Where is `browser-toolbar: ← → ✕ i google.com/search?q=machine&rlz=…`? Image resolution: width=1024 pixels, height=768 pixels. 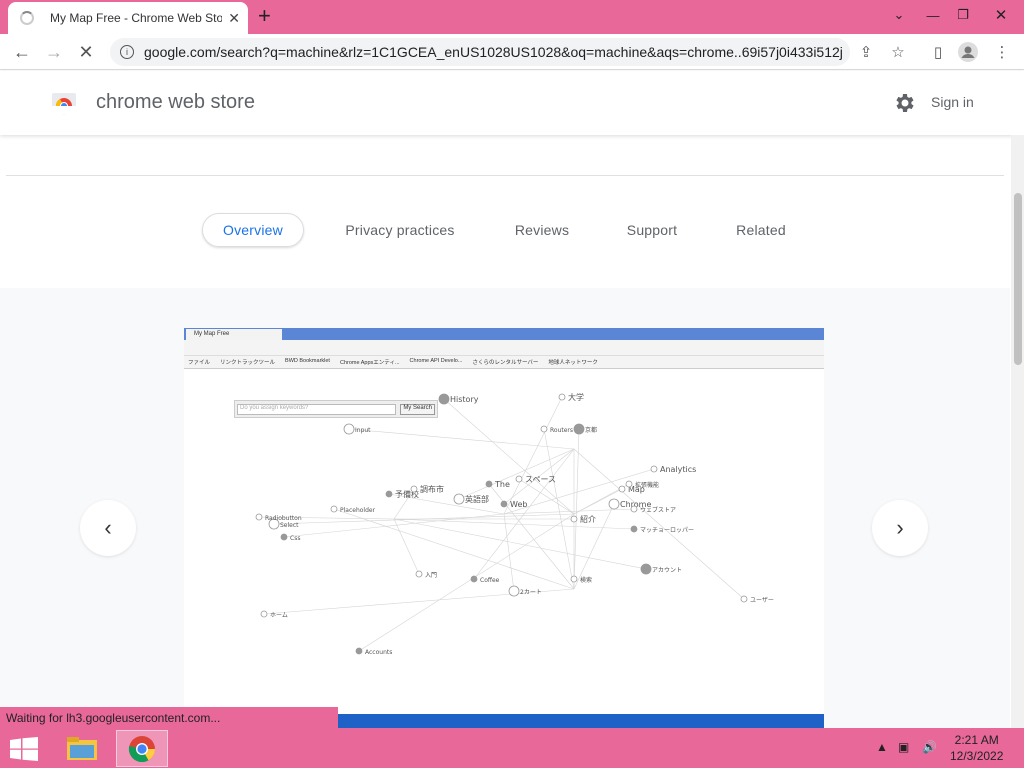 browser-toolbar: ← → ✕ i google.com/search?q=machine&rlz=… is located at coordinates (512, 52).